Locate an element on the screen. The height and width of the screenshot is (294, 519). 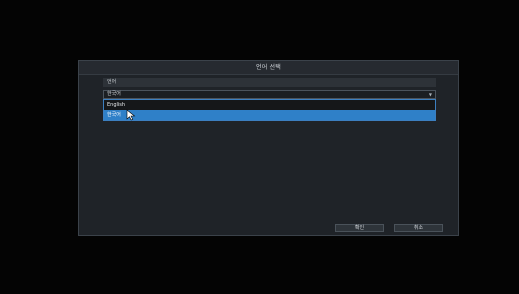
language-select-value: 한국어 is located at coordinates (114, 94).